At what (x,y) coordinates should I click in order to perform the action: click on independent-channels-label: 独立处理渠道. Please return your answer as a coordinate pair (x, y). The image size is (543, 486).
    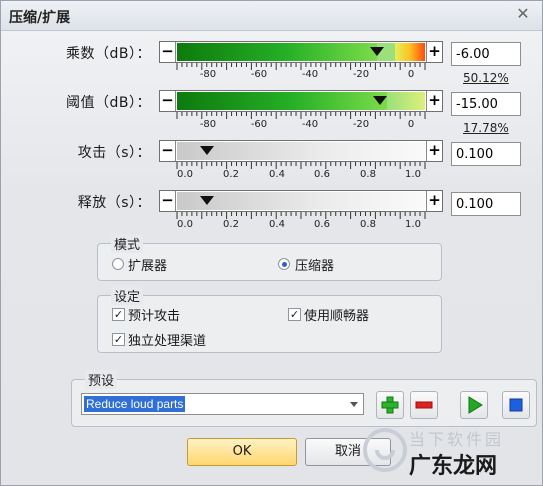
    Looking at the image, I should click on (167, 339).